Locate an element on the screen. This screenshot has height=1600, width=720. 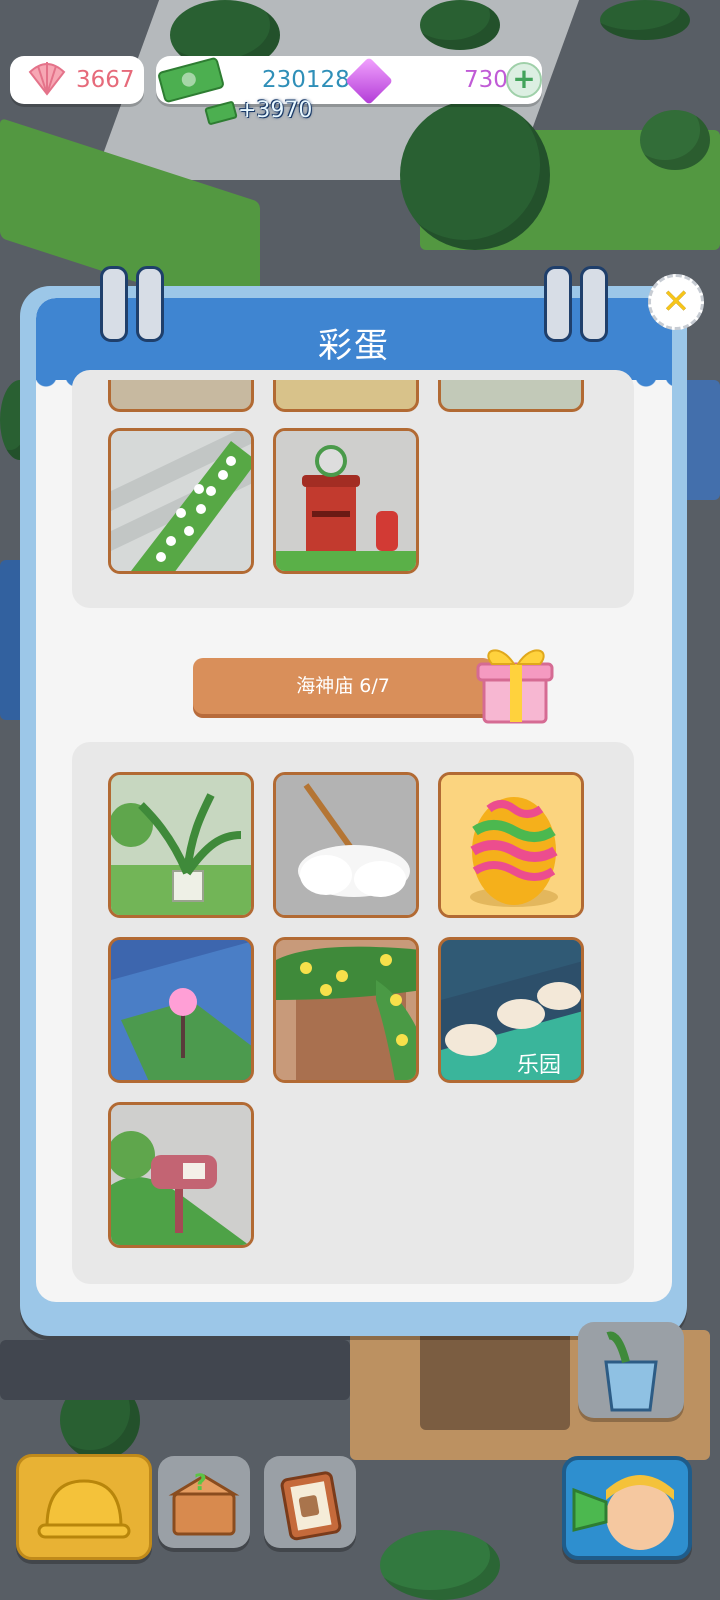
cash-icon is located at coordinates (191, 80).